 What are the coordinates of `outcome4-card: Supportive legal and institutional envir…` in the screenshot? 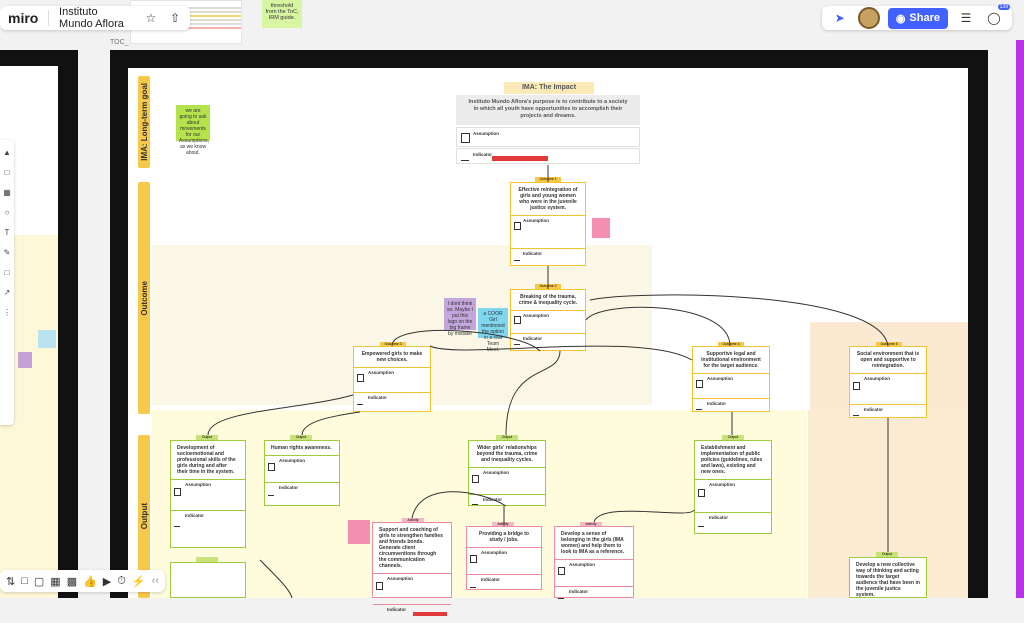 It's located at (731, 379).